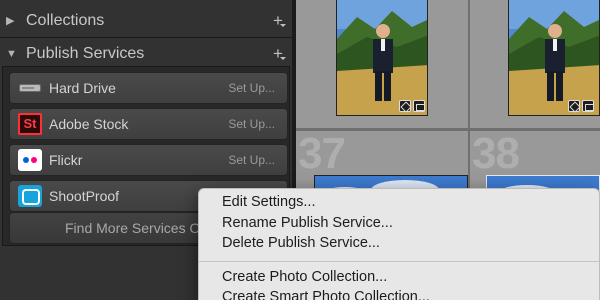  I want to click on cell-index-number: 37, so click(322, 154).